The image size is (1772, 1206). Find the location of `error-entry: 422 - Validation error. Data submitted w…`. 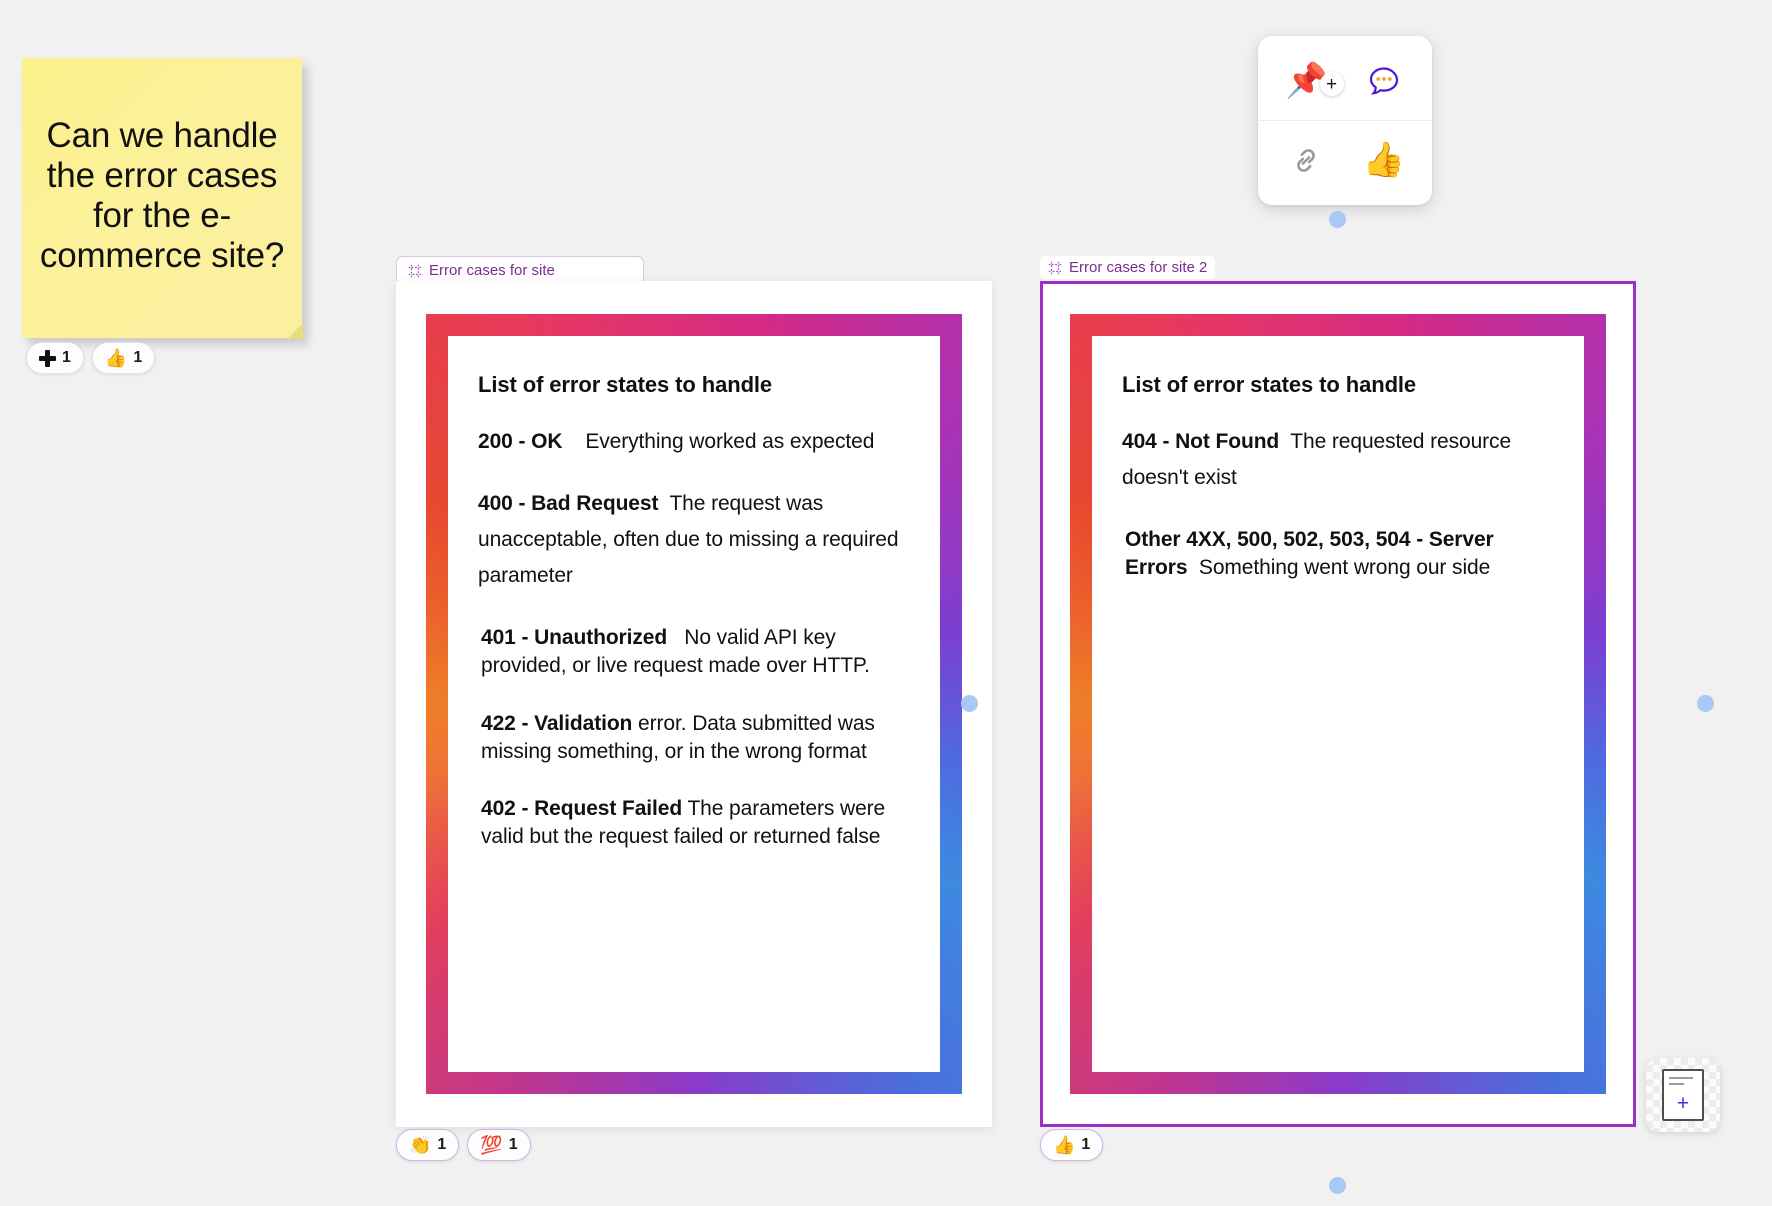

error-entry: 422 - Validation error. Data submitted w… is located at coordinates (694, 737).